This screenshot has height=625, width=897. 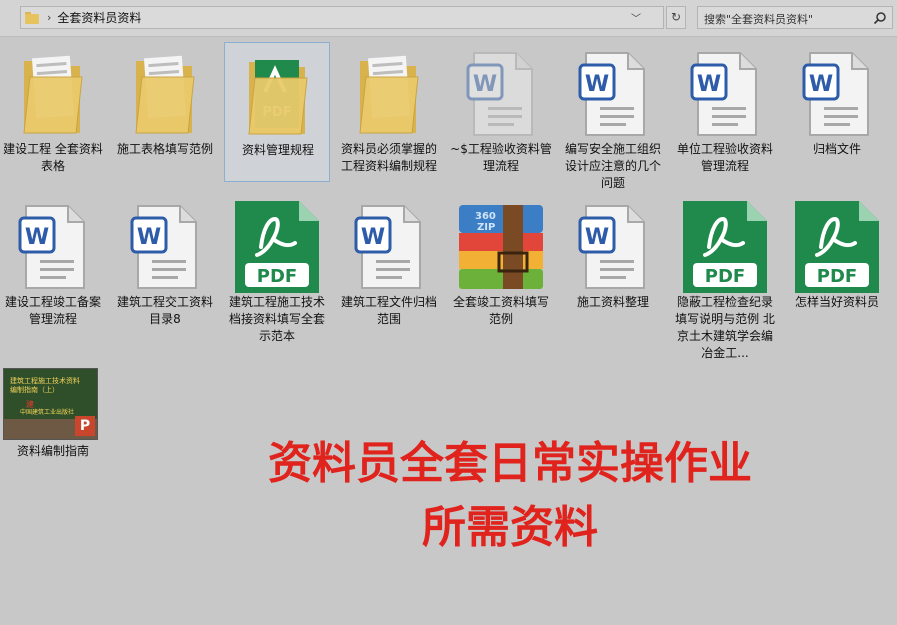 What do you see at coordinates (276, 319) in the screenshot?
I see `file-name: 建筑工程施工技术档接资料填写全套示范本` at bounding box center [276, 319].